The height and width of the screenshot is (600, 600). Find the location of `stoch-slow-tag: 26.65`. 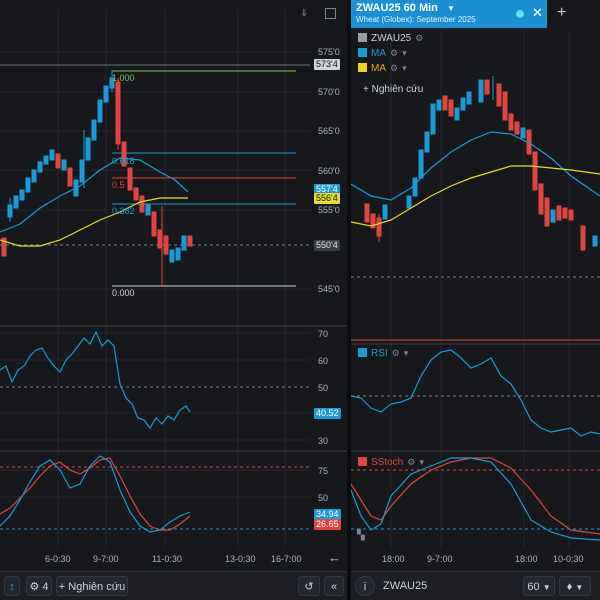

stoch-slow-tag: 26.65 is located at coordinates (327, 524).